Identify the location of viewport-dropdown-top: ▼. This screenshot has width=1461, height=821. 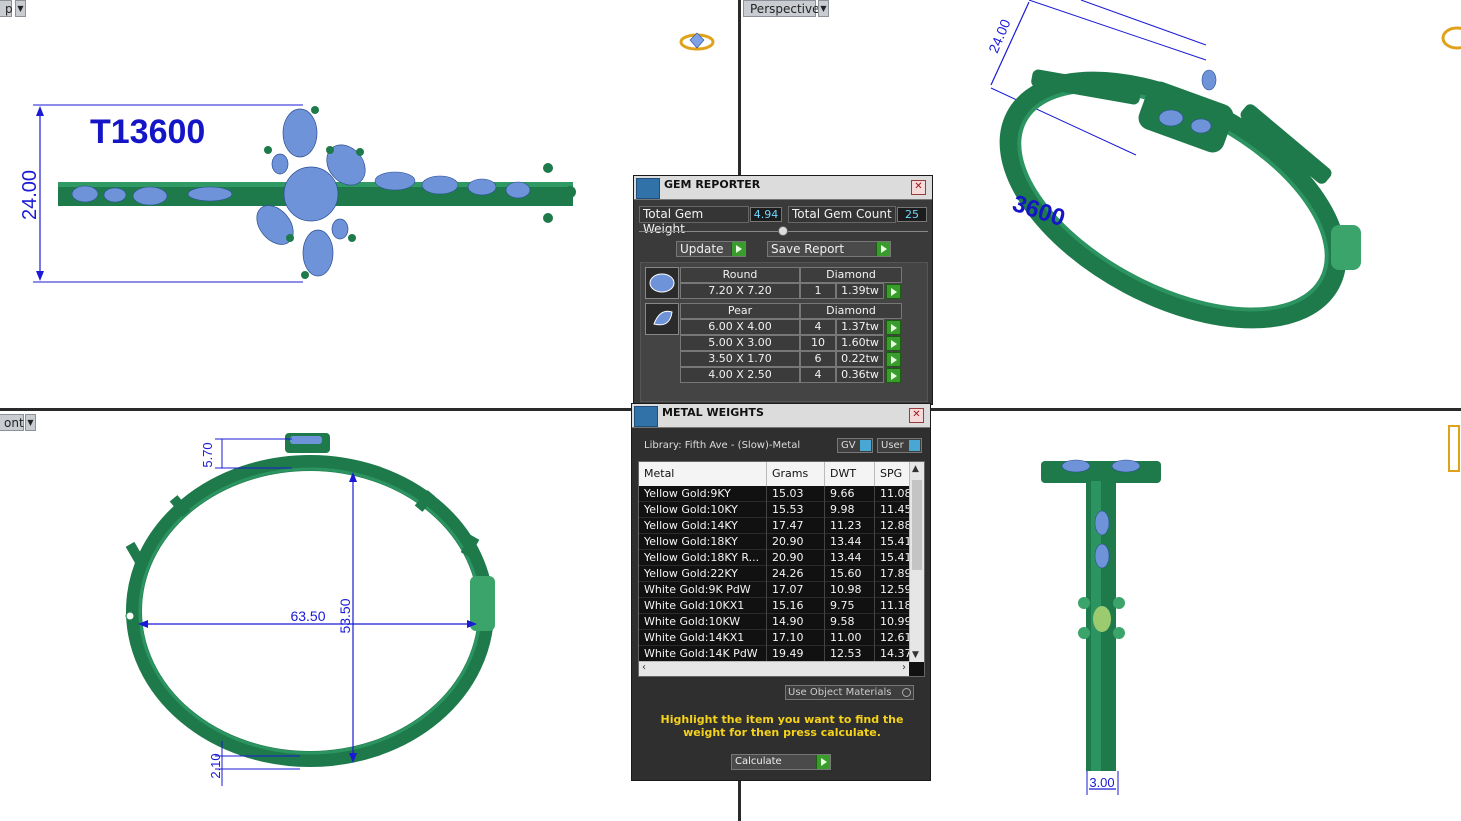
(20, 8).